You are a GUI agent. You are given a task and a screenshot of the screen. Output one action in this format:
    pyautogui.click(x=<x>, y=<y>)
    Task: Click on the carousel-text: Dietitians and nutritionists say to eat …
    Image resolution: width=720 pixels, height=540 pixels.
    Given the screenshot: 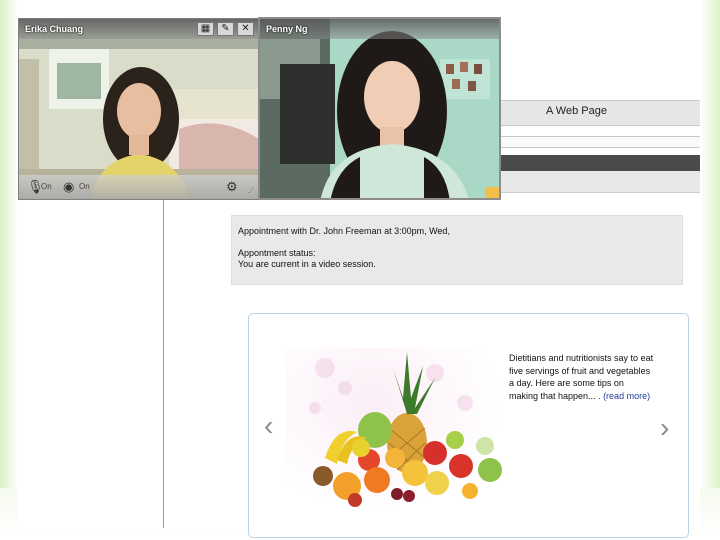 What is the action you would take?
    pyautogui.click(x=581, y=377)
    